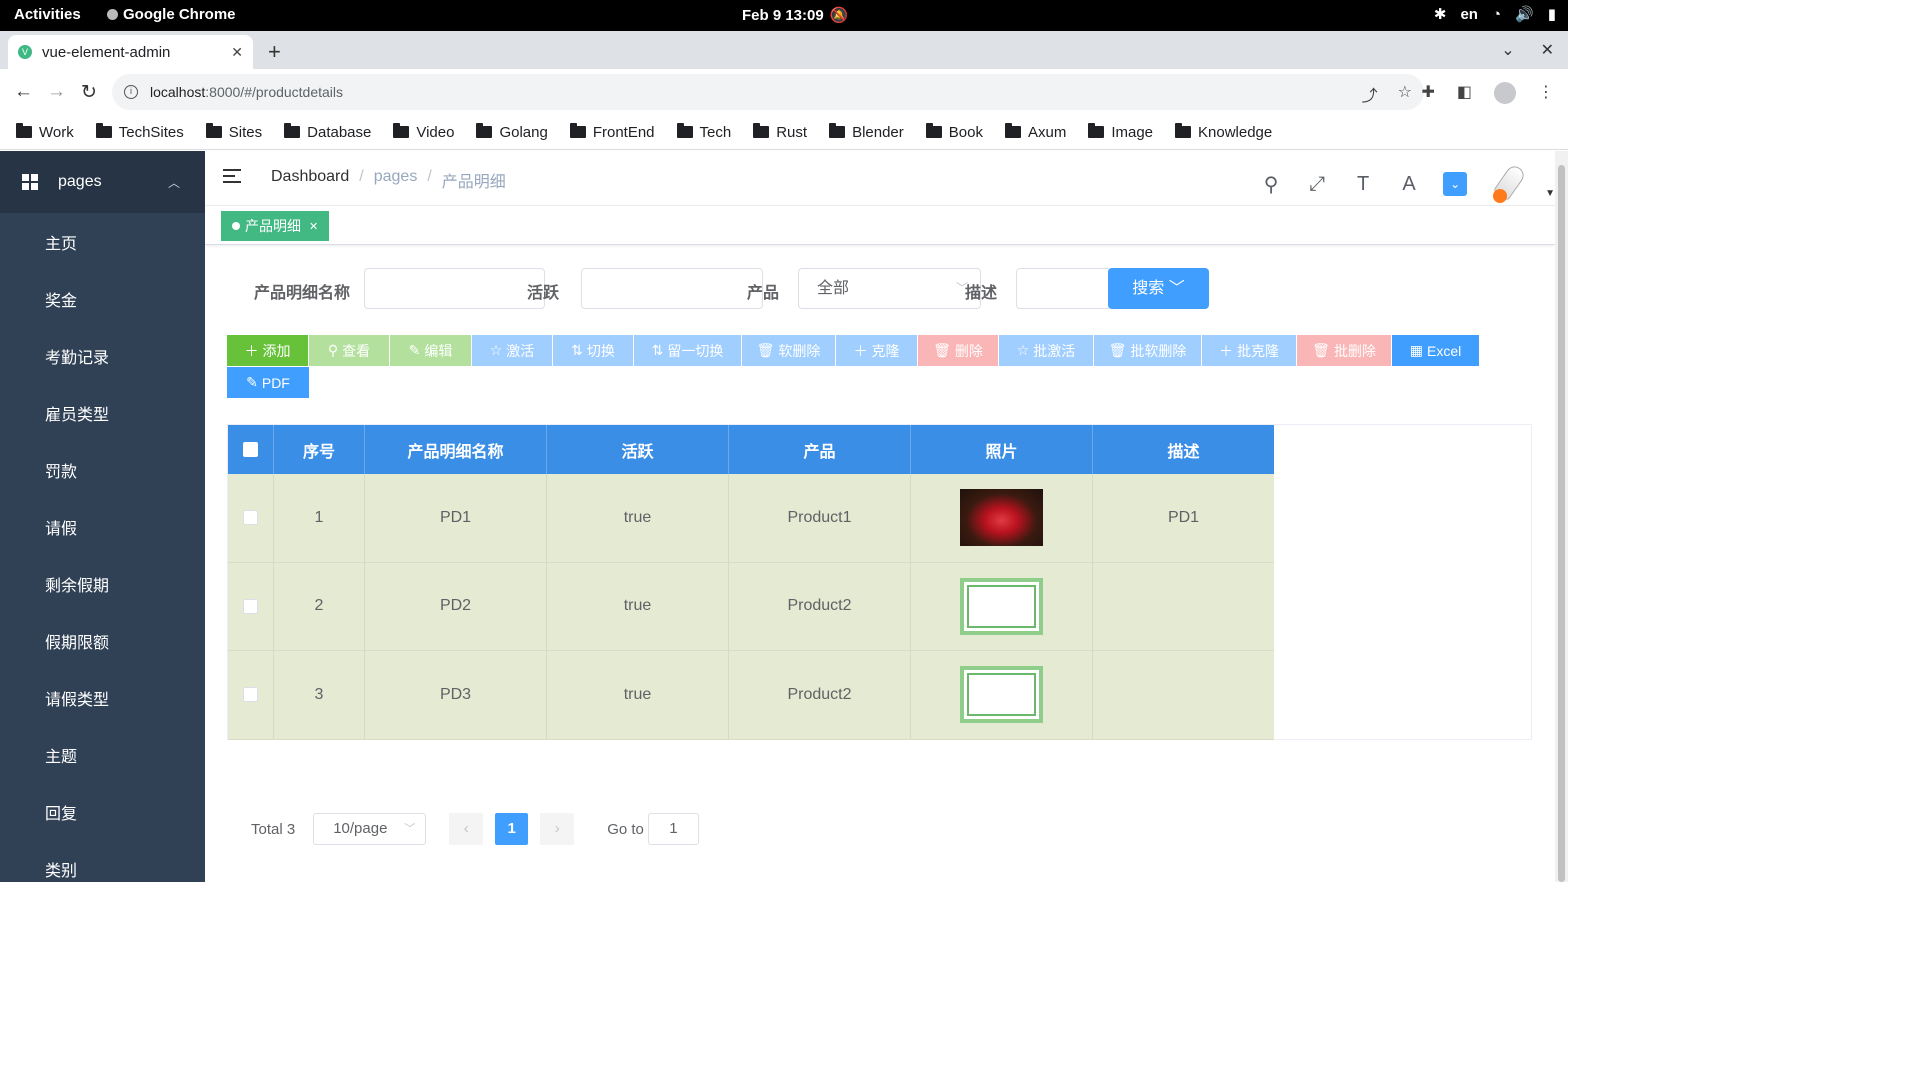 This screenshot has width=1920, height=1080. I want to click on page-scrollbar, so click(1561, 516).